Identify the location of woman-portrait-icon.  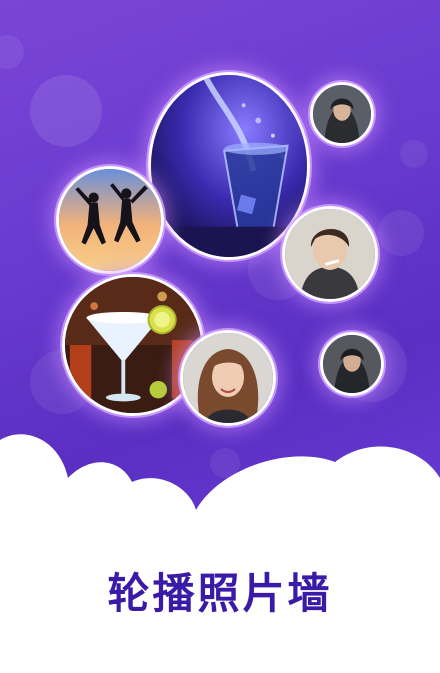
(228, 378).